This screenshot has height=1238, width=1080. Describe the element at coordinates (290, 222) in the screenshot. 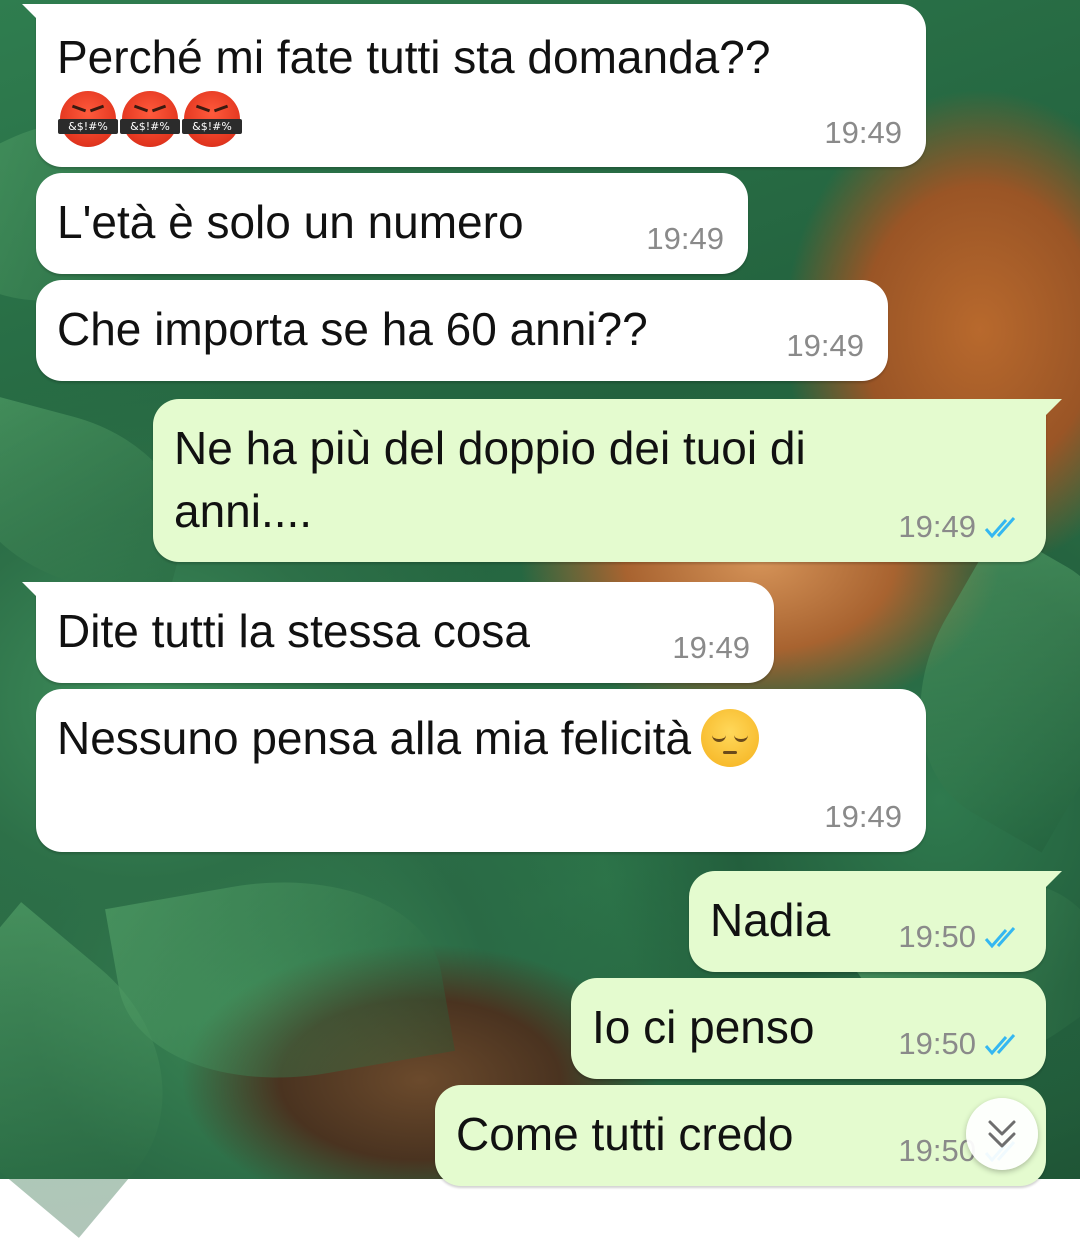

I see `message-text: L'età è solo un numero` at that location.